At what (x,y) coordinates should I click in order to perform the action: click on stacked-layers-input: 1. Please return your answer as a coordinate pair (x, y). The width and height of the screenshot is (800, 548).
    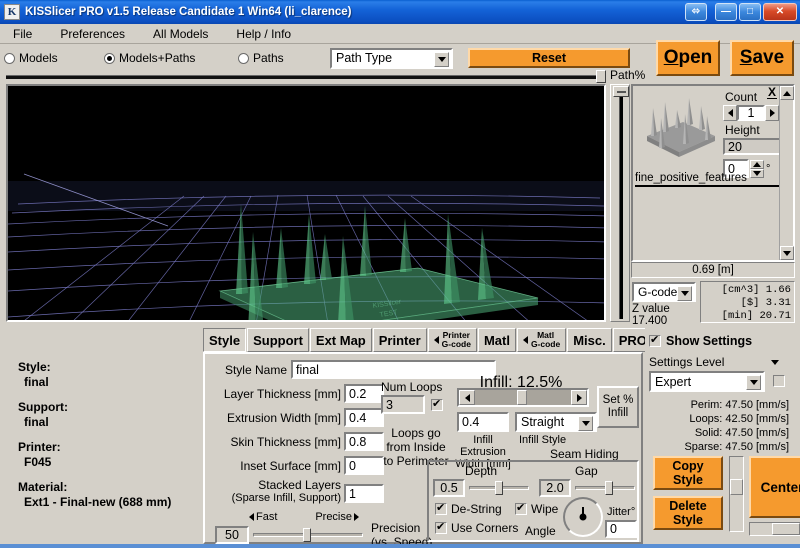
    Looking at the image, I should click on (364, 493).